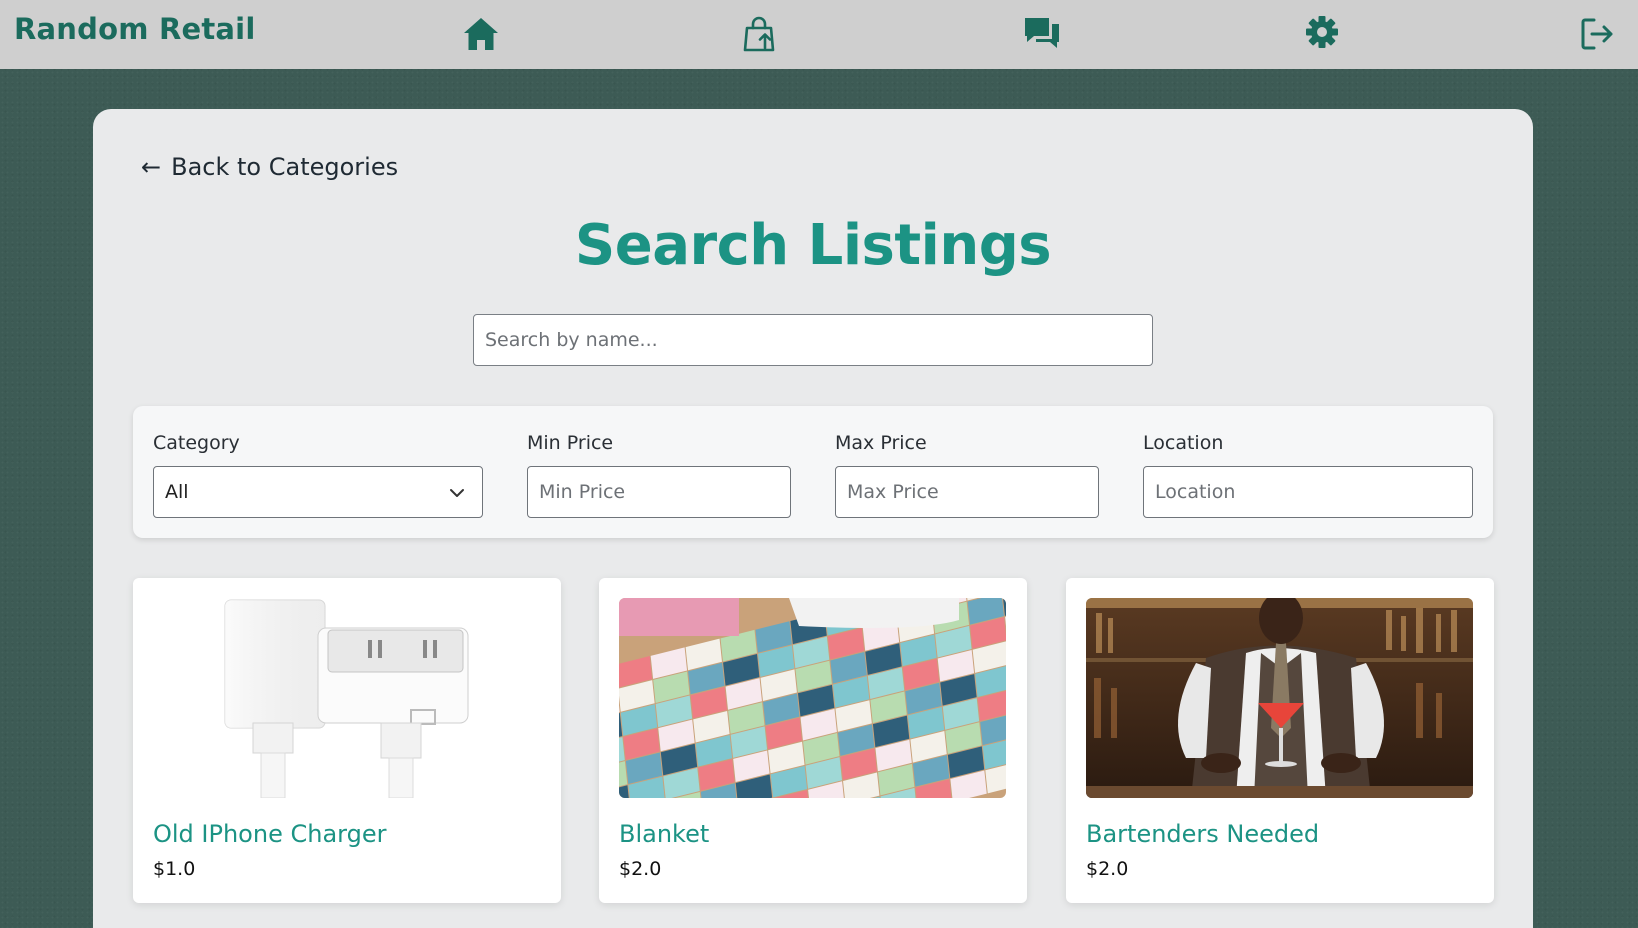 The image size is (1638, 928). What do you see at coordinates (134, 29) in the screenshot?
I see `brand-logo: Random Retail` at bounding box center [134, 29].